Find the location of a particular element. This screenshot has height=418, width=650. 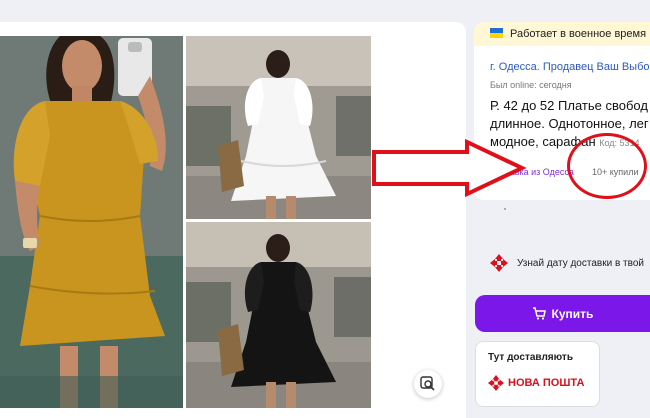

title-line: Р. 42 до 52 Платье свобод is located at coordinates (569, 105).